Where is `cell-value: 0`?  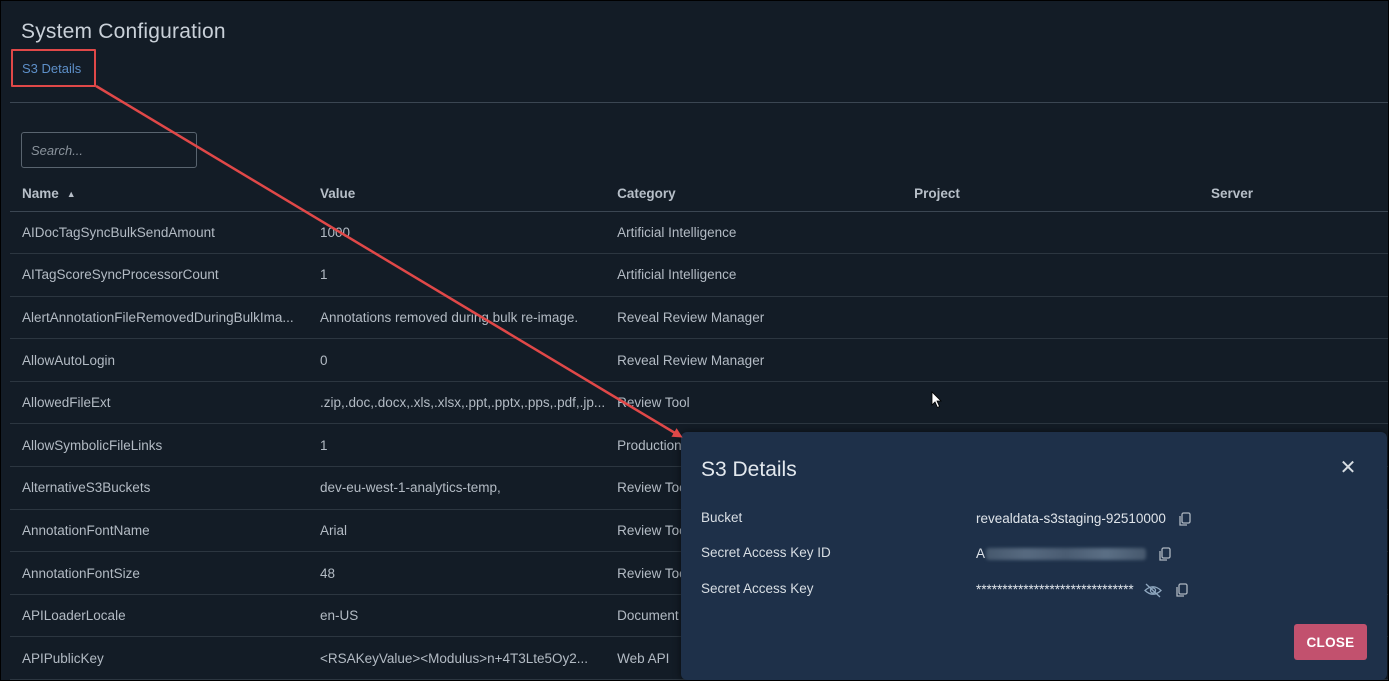
cell-value: 0 is located at coordinates (456, 360).